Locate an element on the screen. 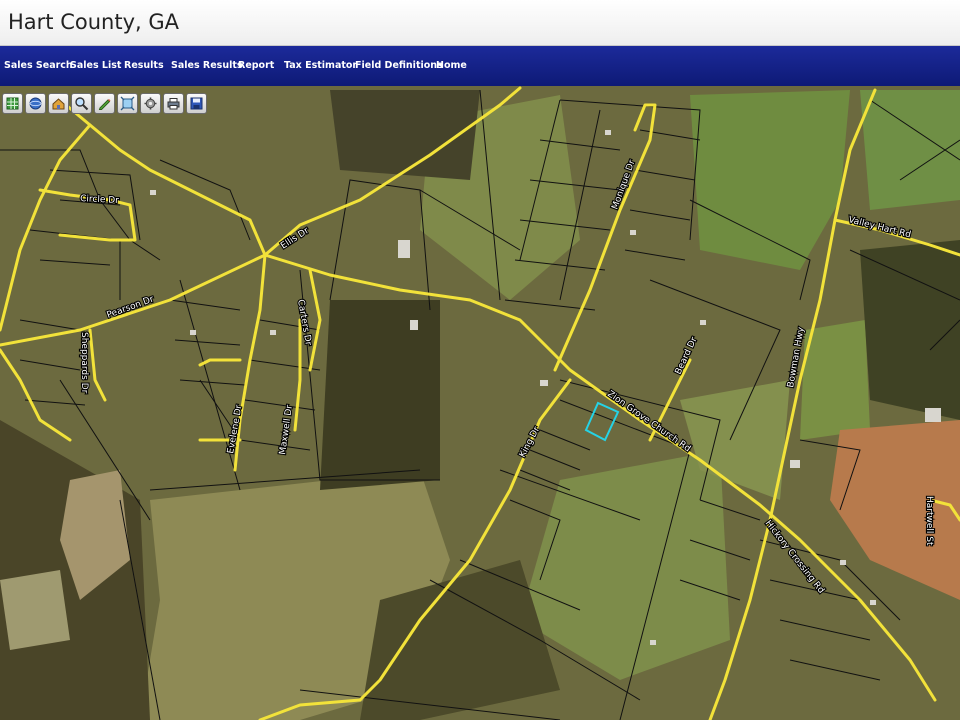 Image resolution: width=960 pixels, height=720 pixels. measure-pencil-icon is located at coordinates (104, 104).